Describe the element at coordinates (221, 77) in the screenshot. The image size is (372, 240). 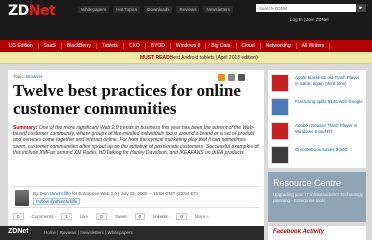
I see `rss-icon` at that location.